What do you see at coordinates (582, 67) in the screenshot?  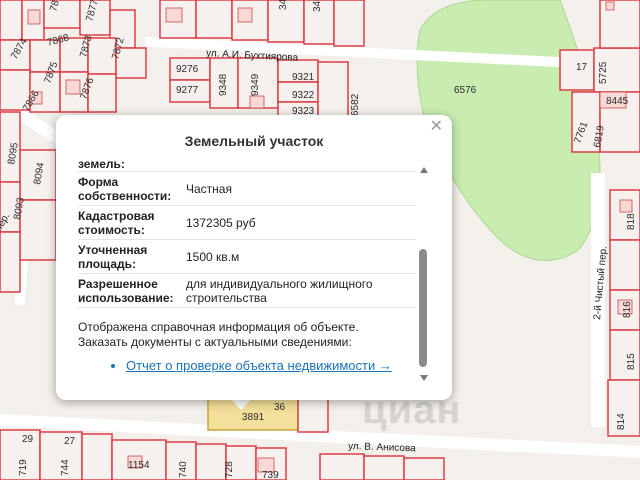 I see `svg-text: 17` at bounding box center [582, 67].